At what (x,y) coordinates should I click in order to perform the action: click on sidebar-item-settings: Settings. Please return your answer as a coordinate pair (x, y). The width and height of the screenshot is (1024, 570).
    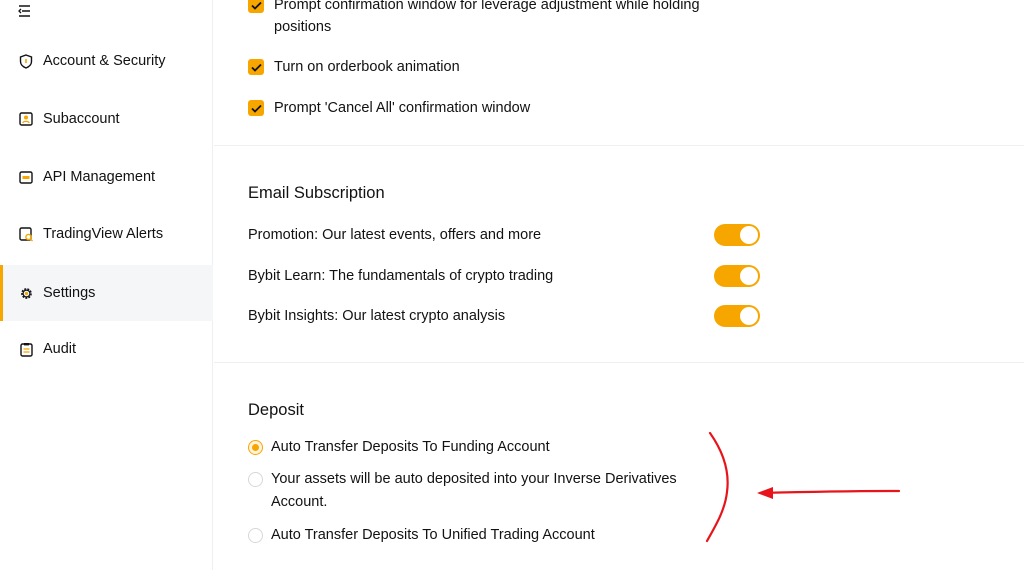
    Looking at the image, I should click on (106, 293).